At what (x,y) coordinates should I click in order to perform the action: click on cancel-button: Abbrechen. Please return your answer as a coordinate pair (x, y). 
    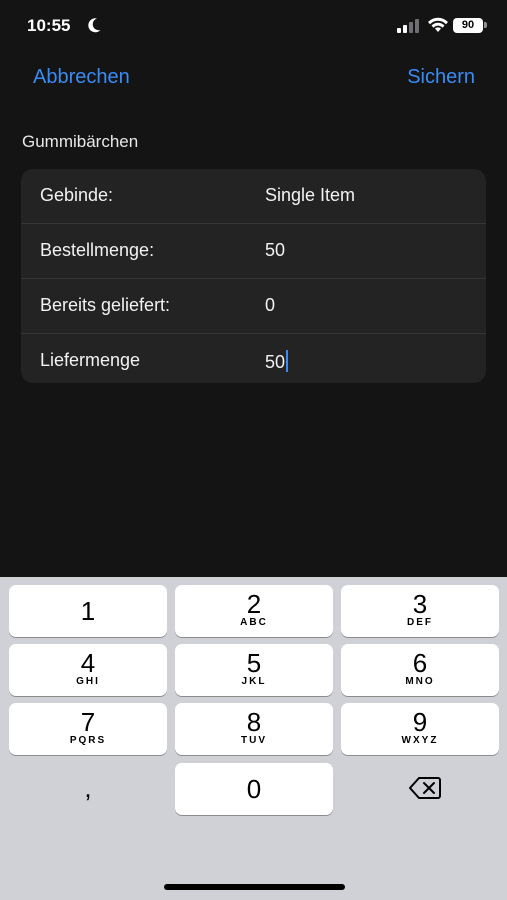
    Looking at the image, I should click on (81, 77).